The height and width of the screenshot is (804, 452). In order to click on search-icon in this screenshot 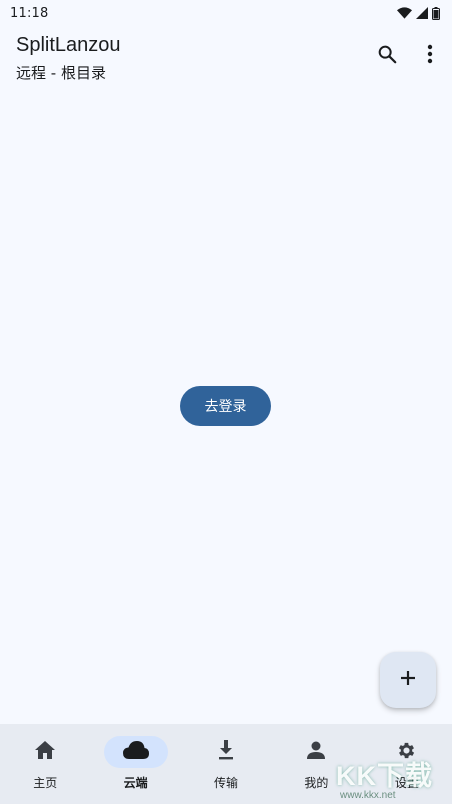, I will do `click(387, 56)`.